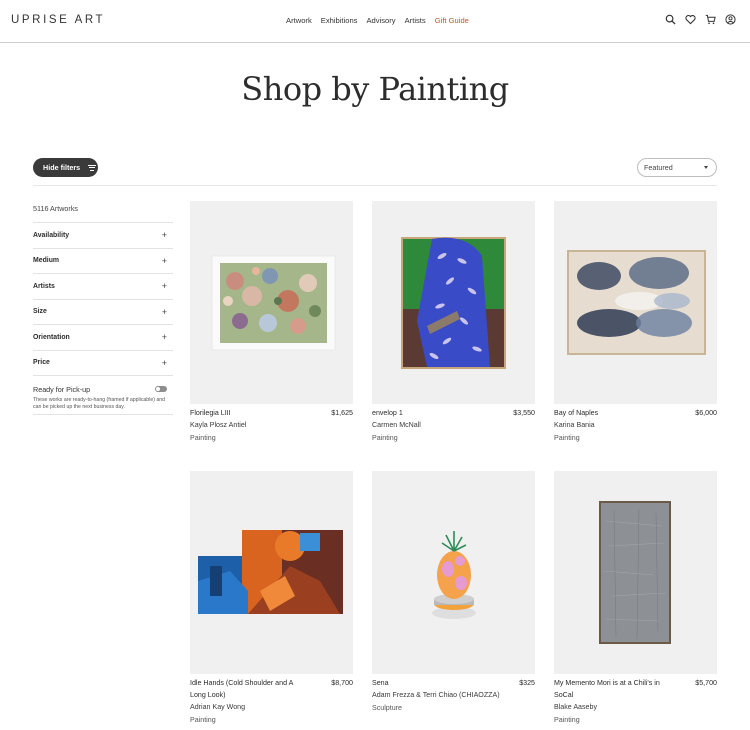  I want to click on sort-value: Featured, so click(658, 167).